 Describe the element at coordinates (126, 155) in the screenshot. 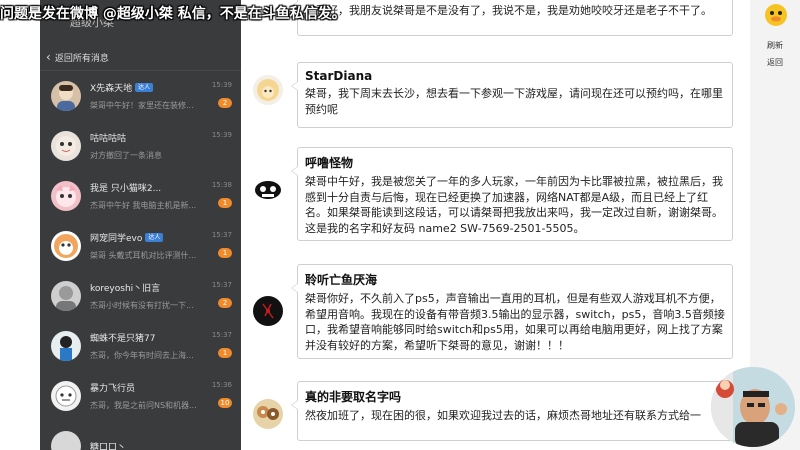

I see `conversation-preview: 对方撤回了一条消息` at that location.